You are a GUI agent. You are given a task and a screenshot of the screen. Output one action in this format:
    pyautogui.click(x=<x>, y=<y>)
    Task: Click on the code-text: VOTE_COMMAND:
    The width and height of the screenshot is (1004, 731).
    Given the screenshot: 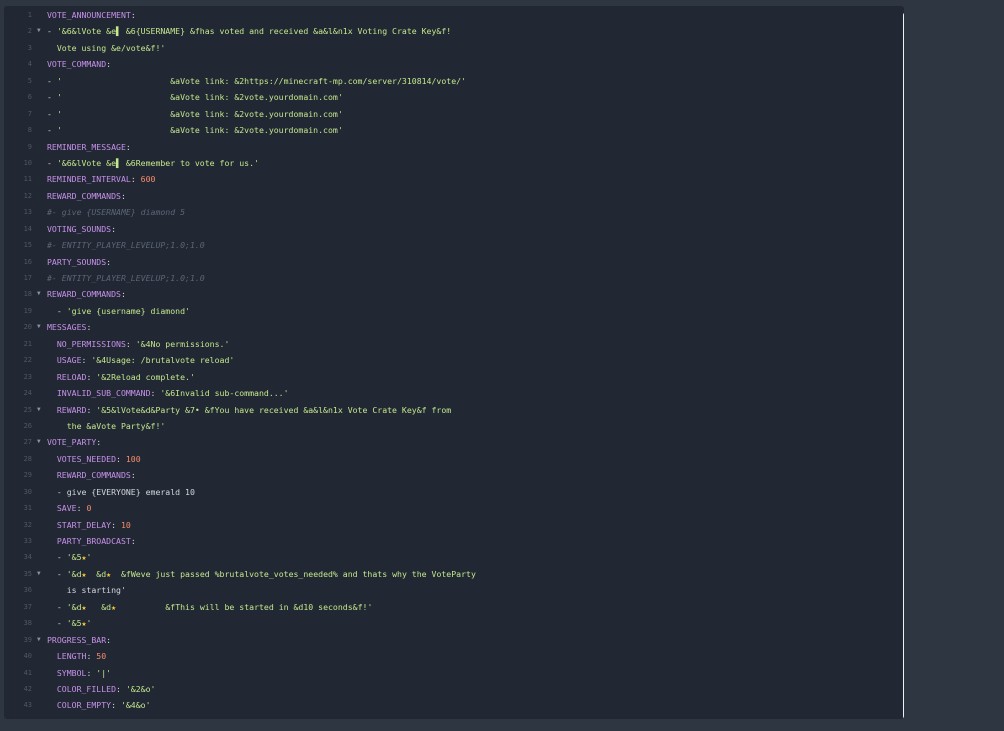 What is the action you would take?
    pyautogui.click(x=79, y=64)
    